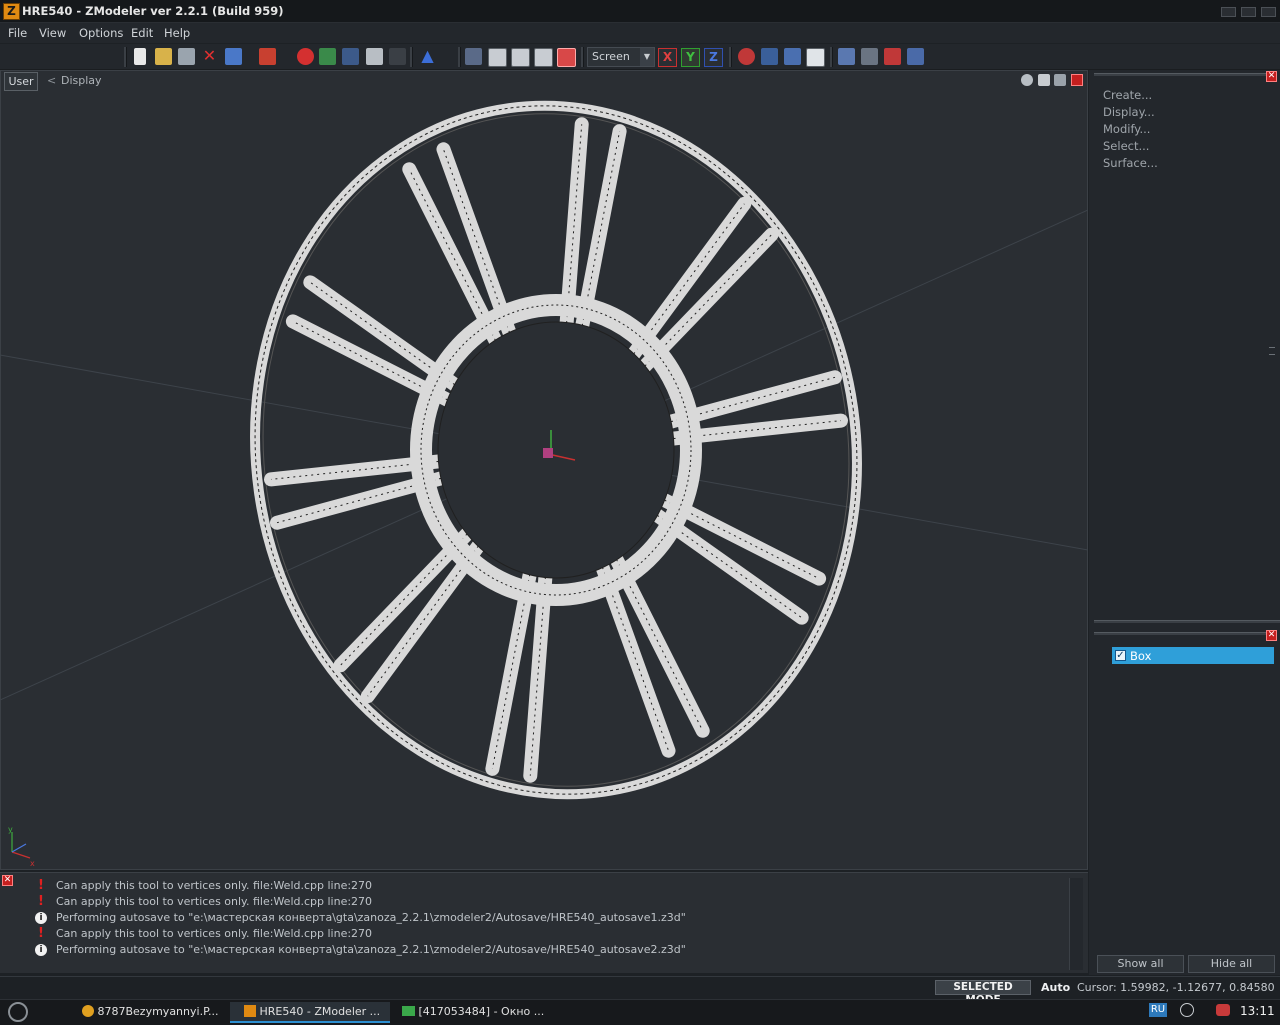 Image resolution: width=1280 pixels, height=1025 pixels. Describe the element at coordinates (209, 56) in the screenshot. I see `delete-icon: ✕` at that location.